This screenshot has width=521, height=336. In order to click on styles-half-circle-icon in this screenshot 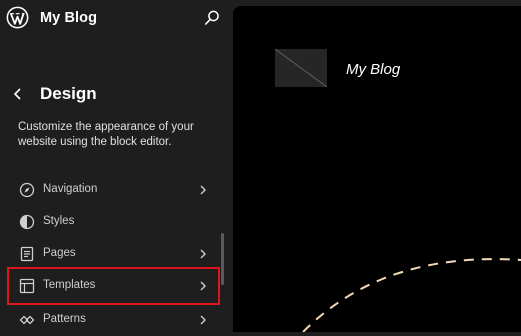, I will do `click(27, 222)`.